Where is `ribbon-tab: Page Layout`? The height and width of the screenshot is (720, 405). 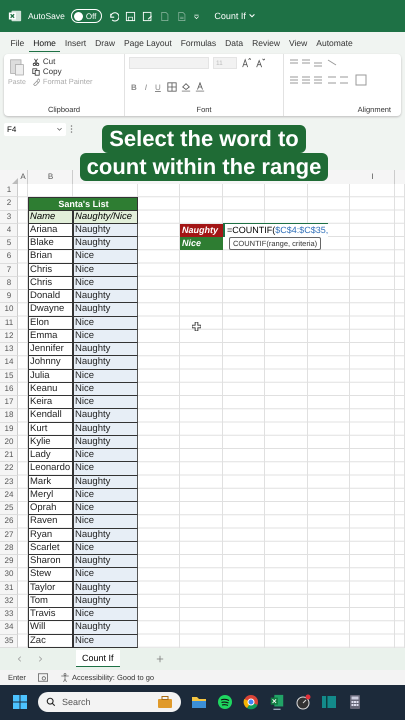 ribbon-tab: Page Layout is located at coordinates (148, 43).